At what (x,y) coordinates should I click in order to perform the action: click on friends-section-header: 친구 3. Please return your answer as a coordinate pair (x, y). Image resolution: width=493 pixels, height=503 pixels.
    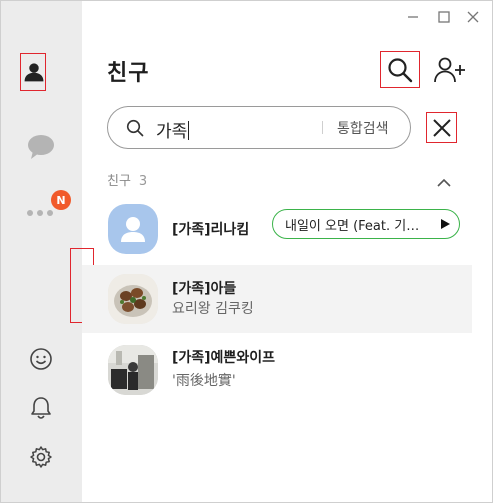
    Looking at the image, I should click on (127, 179).